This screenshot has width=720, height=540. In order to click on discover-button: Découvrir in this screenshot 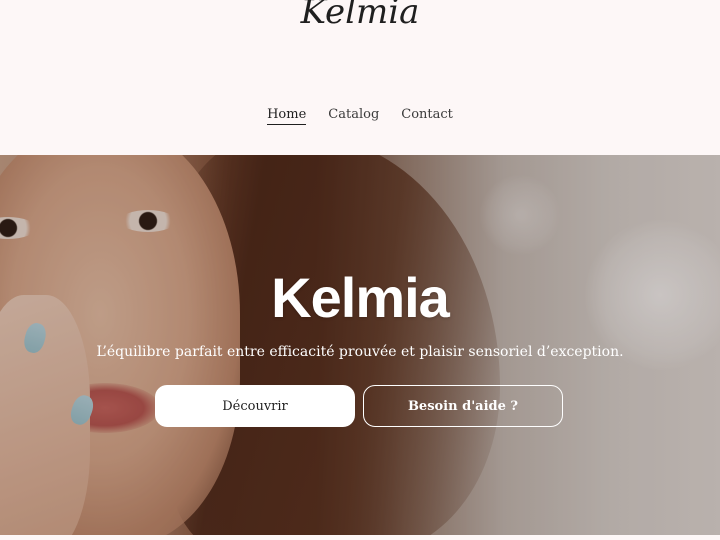, I will do `click(255, 406)`.